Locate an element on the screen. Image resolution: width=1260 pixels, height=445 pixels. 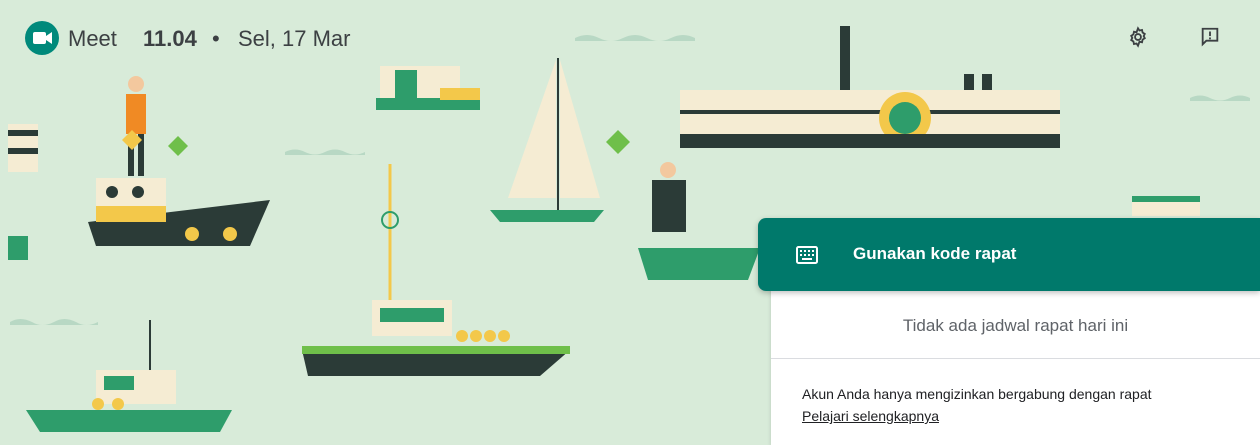
gear-icon is located at coordinates (1138, 37).